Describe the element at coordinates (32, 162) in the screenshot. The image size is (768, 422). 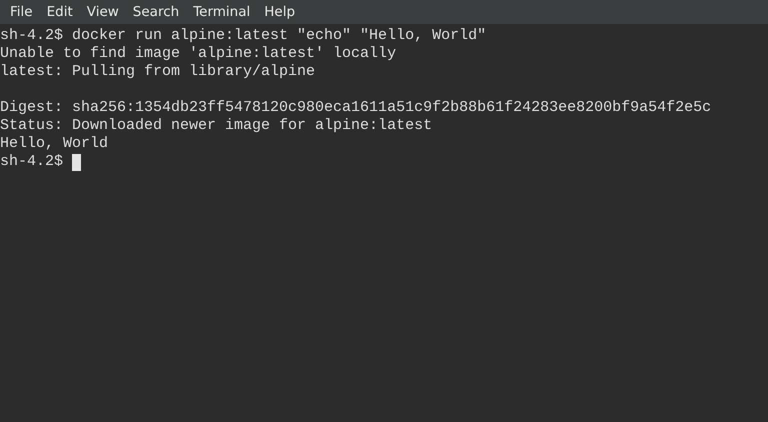
I see `shell-prompt: sh-4.2$` at that location.